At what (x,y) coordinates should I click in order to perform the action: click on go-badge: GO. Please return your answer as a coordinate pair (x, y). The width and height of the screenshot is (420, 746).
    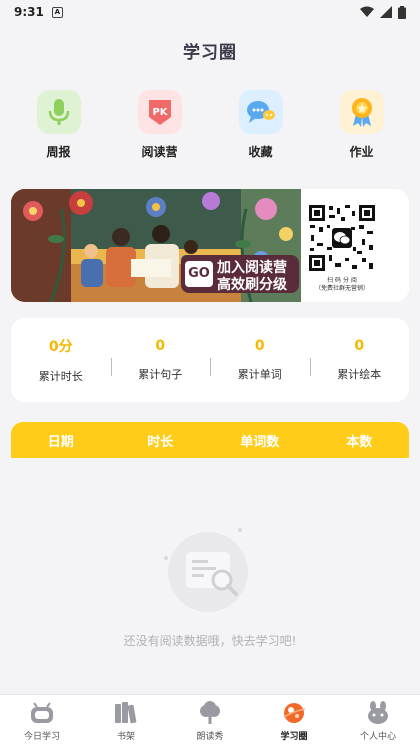
    Looking at the image, I should click on (199, 274).